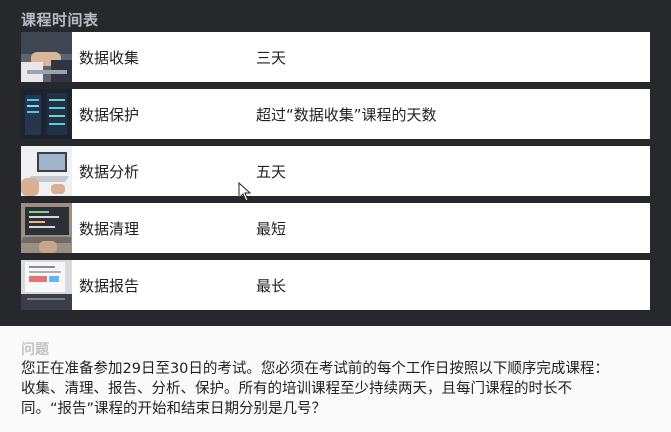 The image size is (671, 432). Describe the element at coordinates (271, 286) in the screenshot. I see `course-duration: 最长` at that location.